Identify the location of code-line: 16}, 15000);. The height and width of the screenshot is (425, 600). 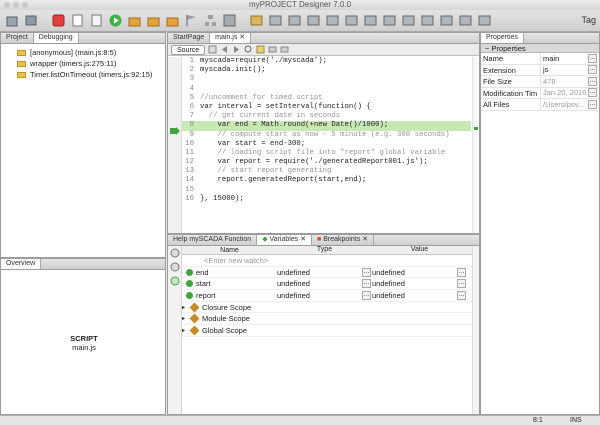
(326, 199).